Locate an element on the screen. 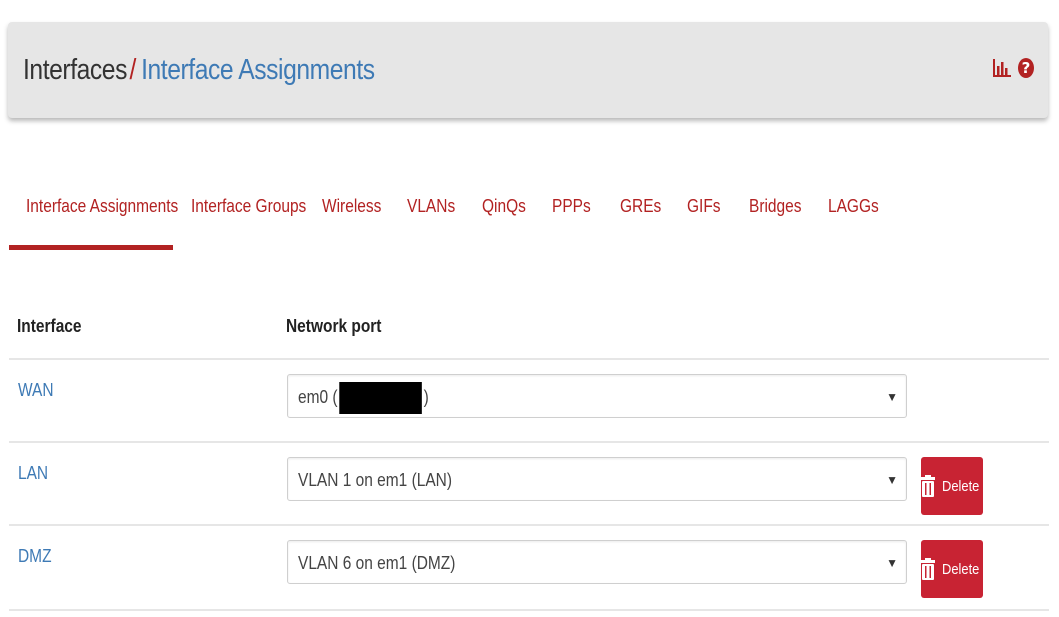 This screenshot has height=617, width=1059. network-port-value-wan: em0 () is located at coordinates (363, 397).